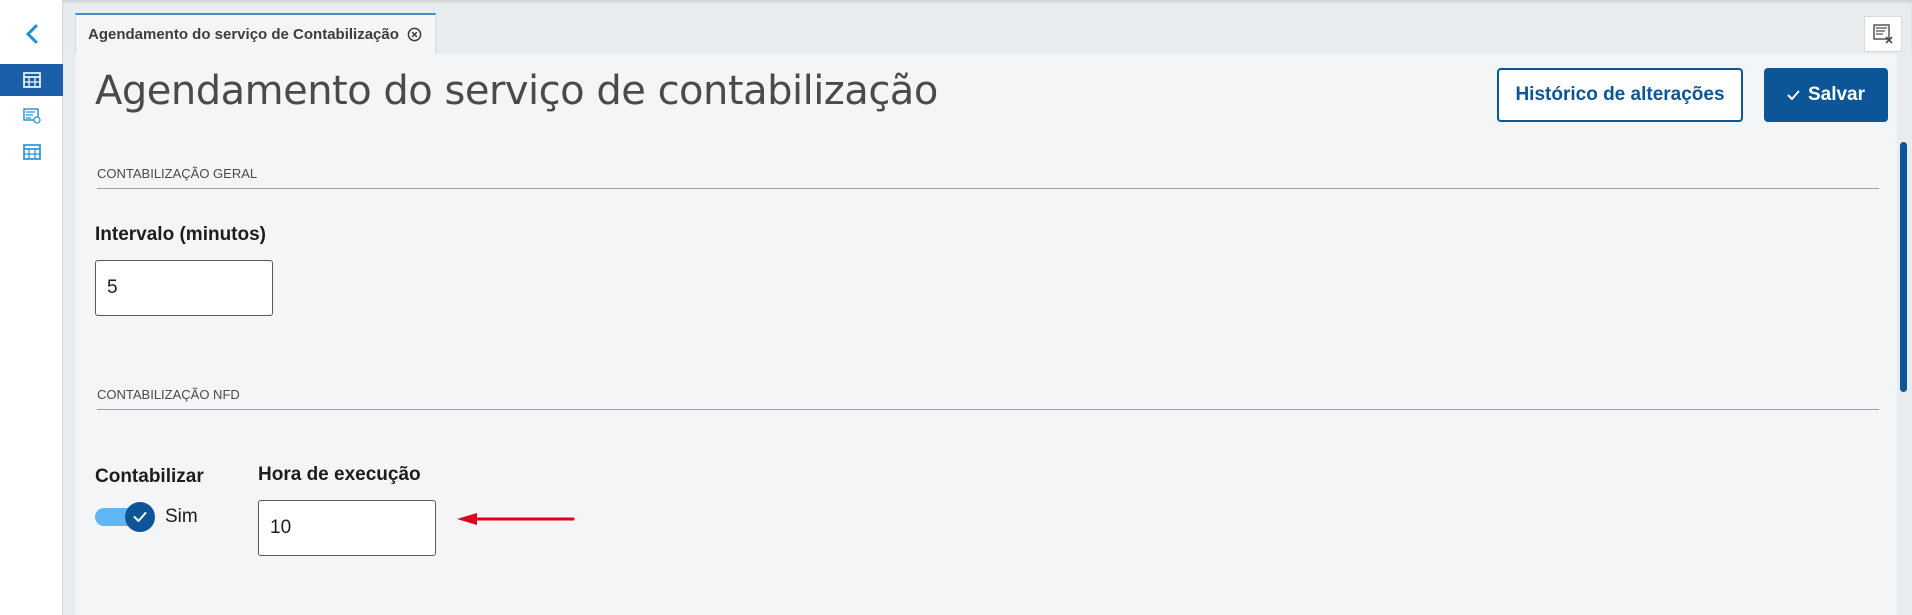 The width and height of the screenshot is (1912, 615). I want to click on contabilizar-toggle, so click(126, 517).